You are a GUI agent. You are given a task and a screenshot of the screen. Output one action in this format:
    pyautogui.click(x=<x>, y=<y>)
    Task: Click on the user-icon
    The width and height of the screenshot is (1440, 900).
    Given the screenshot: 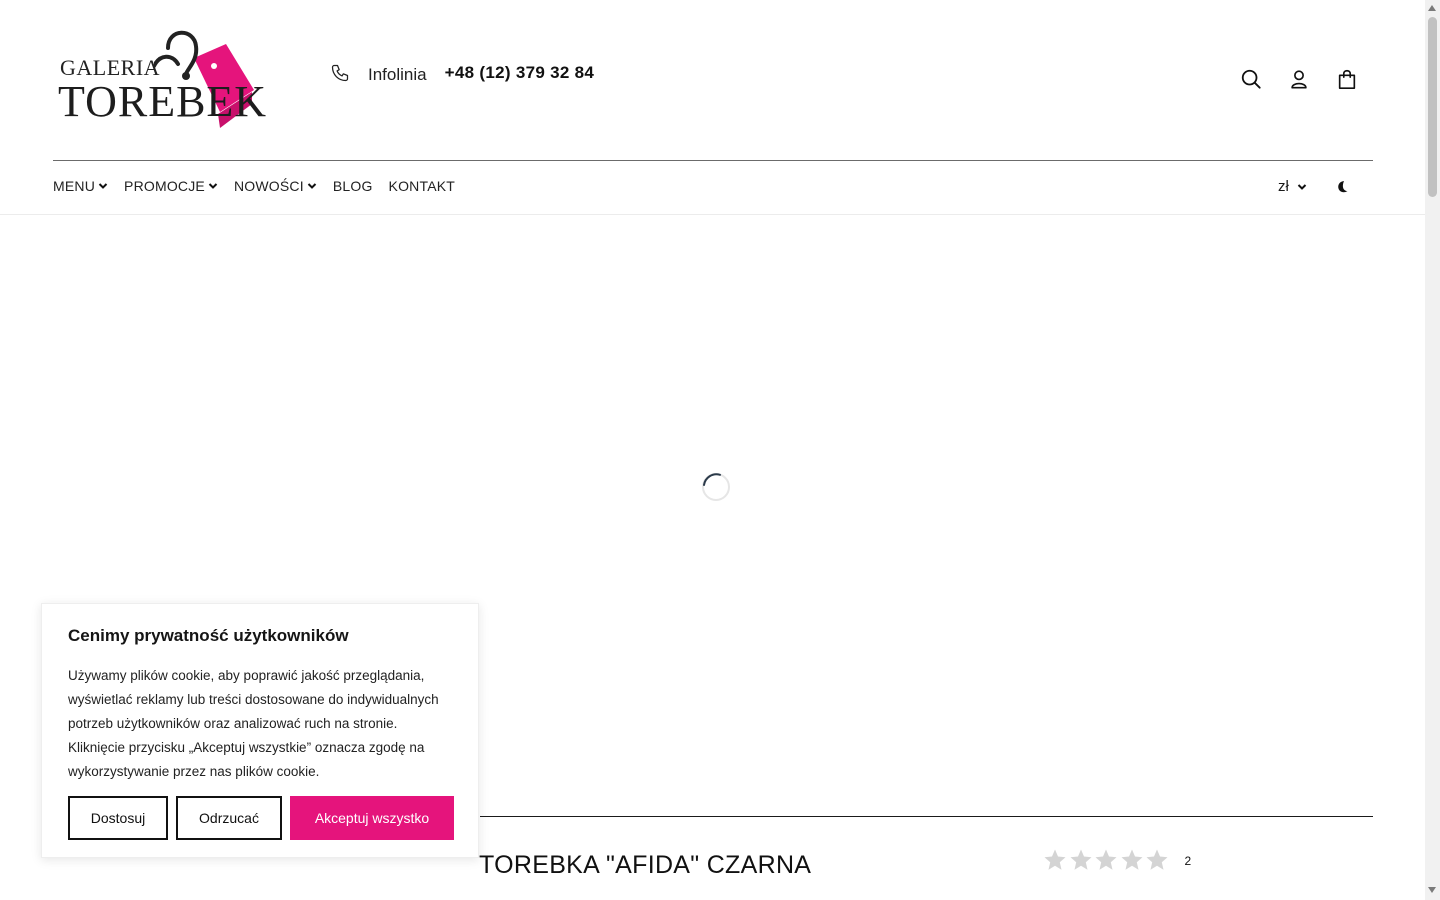 What is the action you would take?
    pyautogui.click(x=1299, y=79)
    